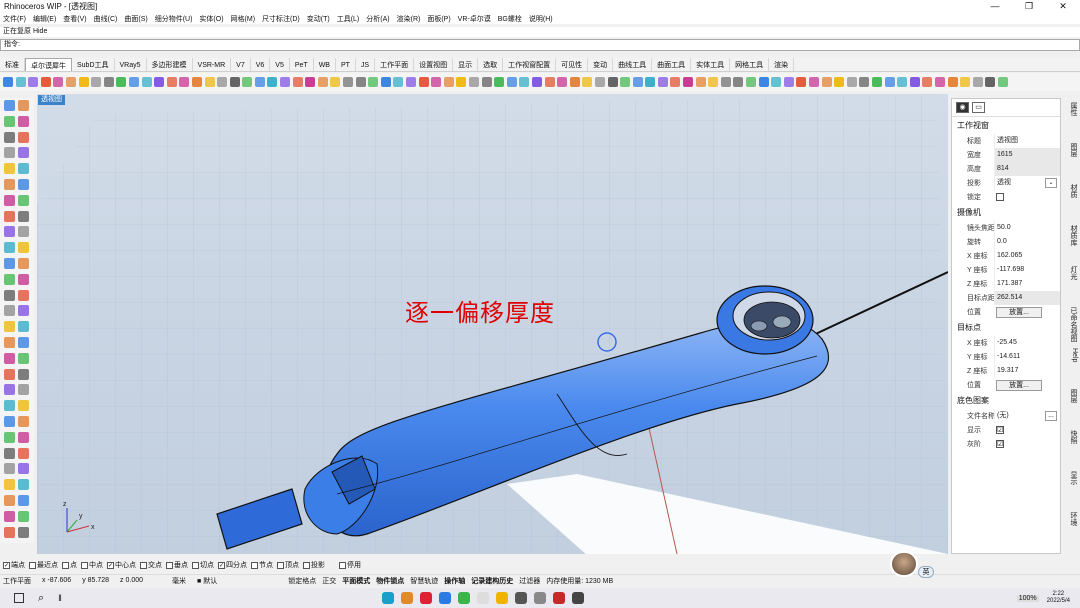  I want to click on menu-item: 曲线(C), so click(106, 19).